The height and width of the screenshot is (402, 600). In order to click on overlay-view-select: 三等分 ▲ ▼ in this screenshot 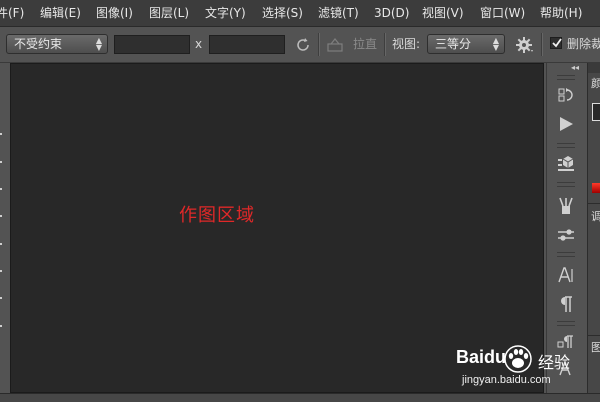, I will do `click(466, 44)`.